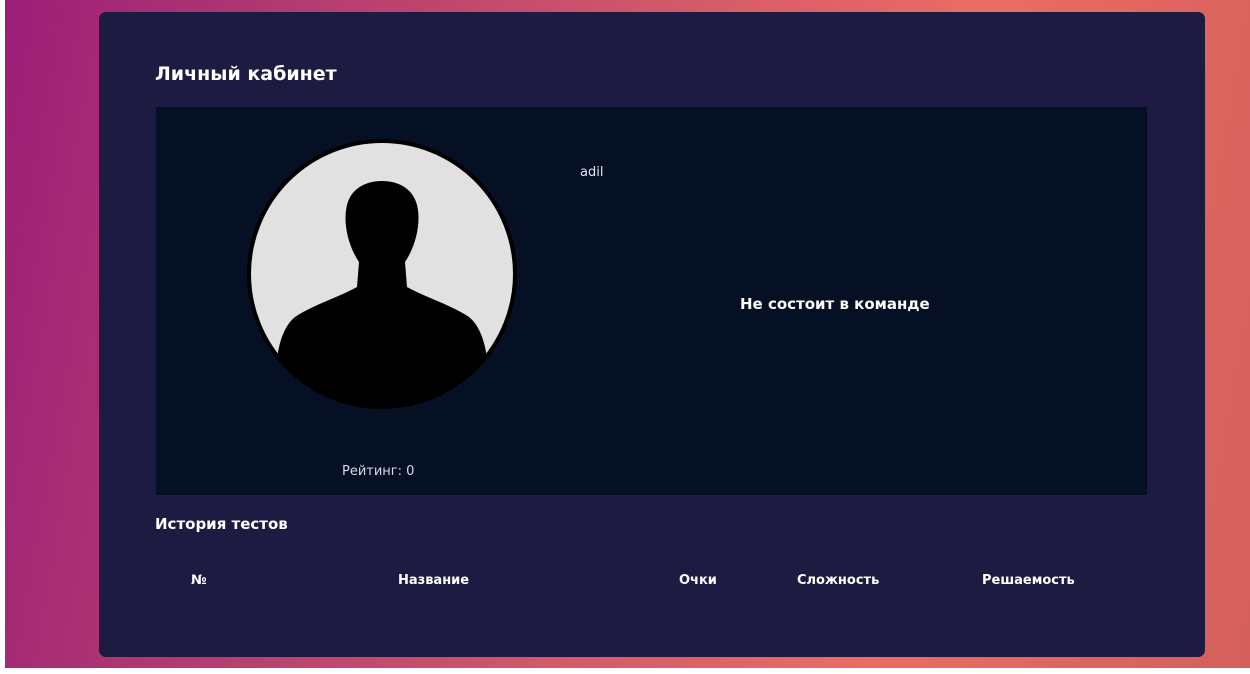  What do you see at coordinates (1028, 580) in the screenshot?
I see `column-header-solvability: Решаемость` at bounding box center [1028, 580].